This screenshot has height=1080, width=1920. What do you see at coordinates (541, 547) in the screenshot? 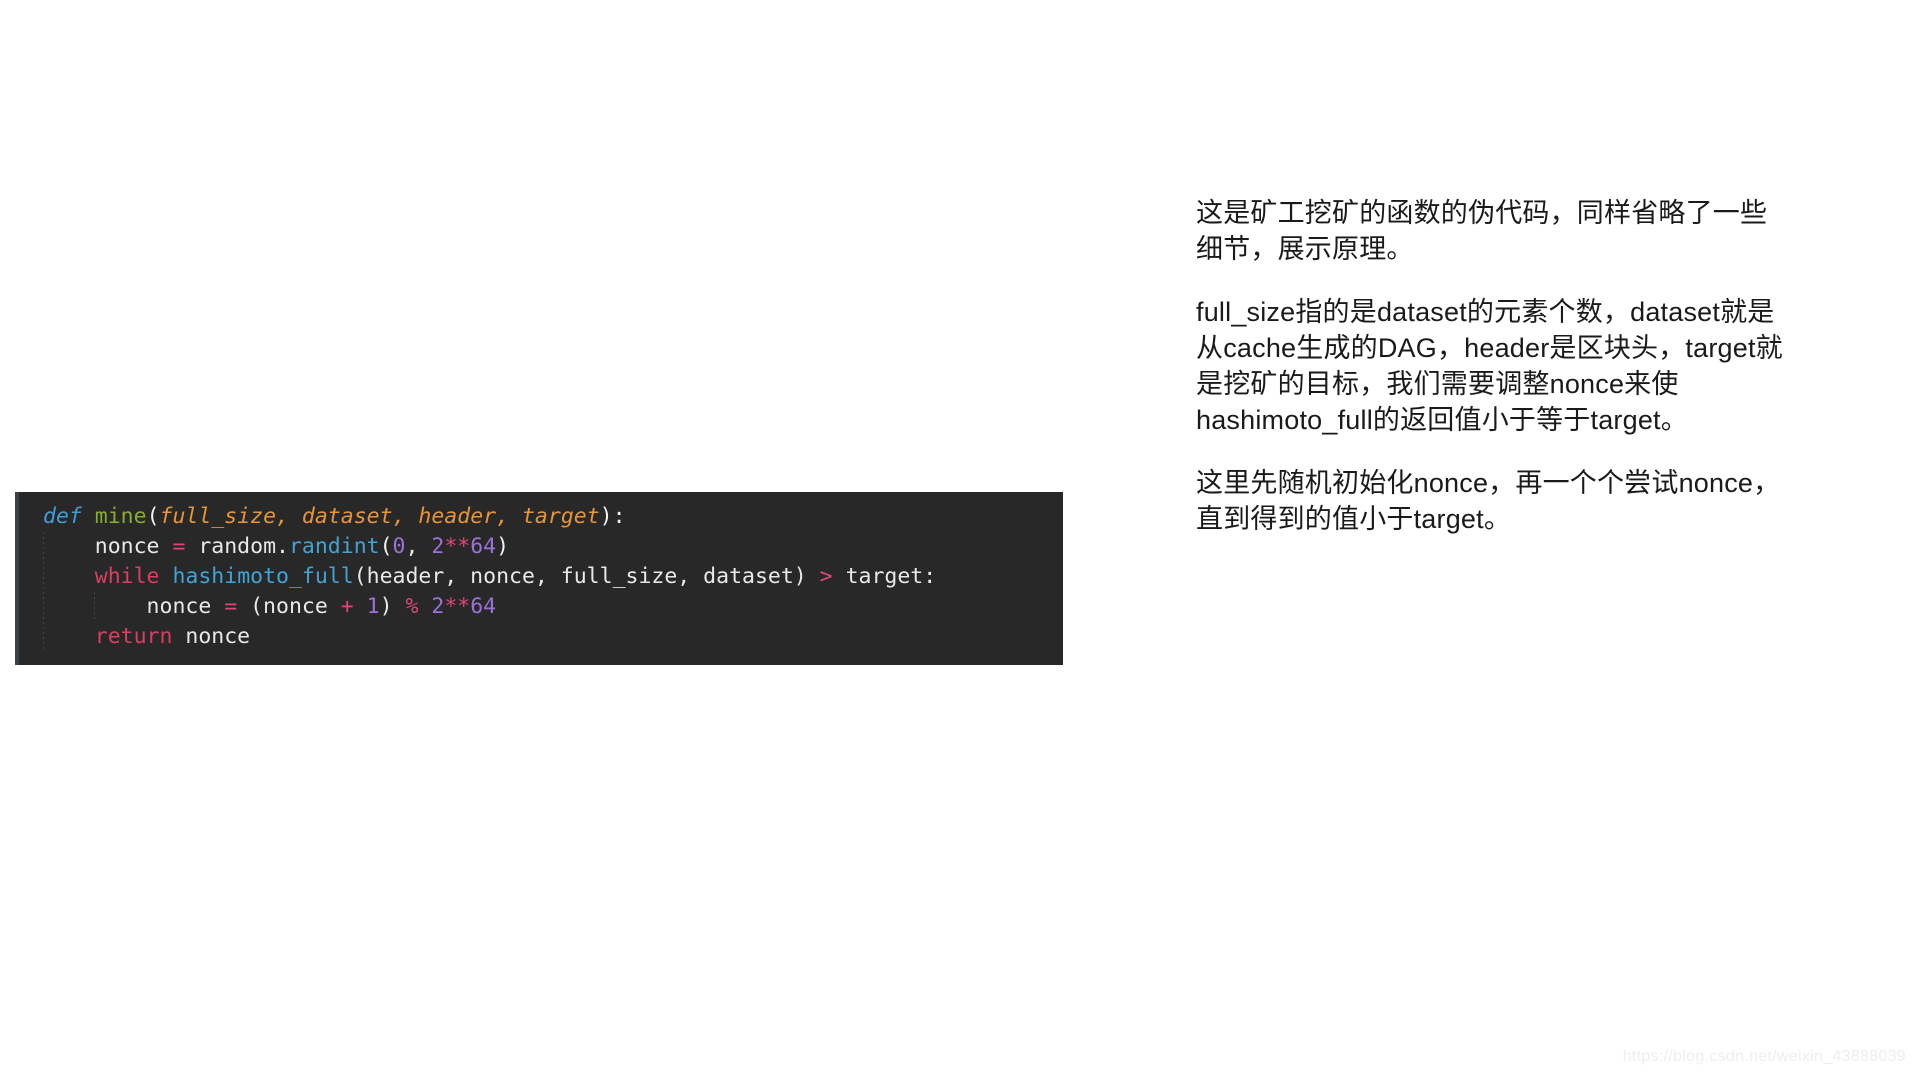
I see `code-line: nonce = random.randint(0, 2**64)` at bounding box center [541, 547].